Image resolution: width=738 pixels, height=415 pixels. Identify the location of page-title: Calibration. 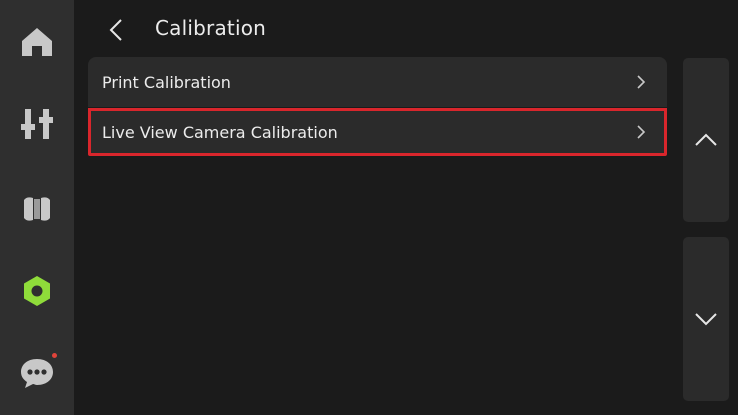
(211, 28).